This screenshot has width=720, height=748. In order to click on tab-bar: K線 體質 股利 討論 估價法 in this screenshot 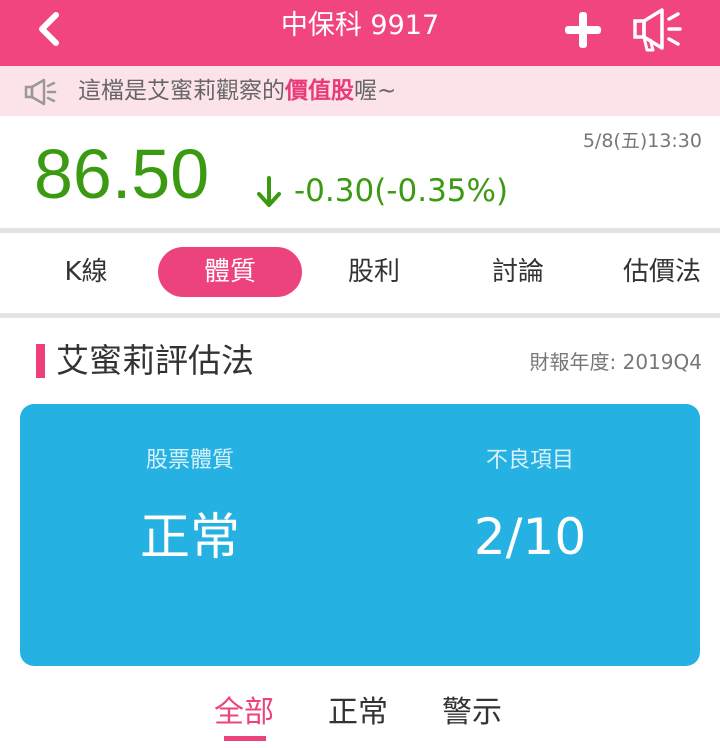, I will do `click(360, 273)`.